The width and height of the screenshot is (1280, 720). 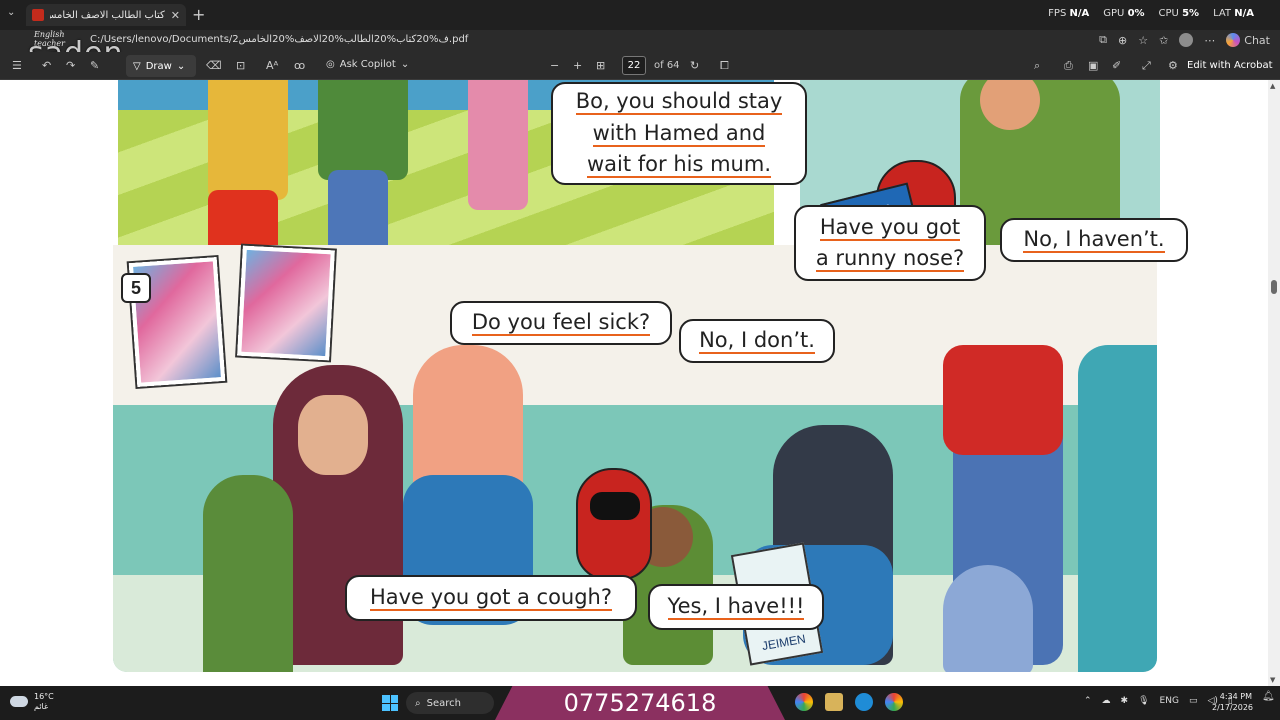 What do you see at coordinates (1235, 696) in the screenshot?
I see `clock-time: 4:34 PM` at bounding box center [1235, 696].